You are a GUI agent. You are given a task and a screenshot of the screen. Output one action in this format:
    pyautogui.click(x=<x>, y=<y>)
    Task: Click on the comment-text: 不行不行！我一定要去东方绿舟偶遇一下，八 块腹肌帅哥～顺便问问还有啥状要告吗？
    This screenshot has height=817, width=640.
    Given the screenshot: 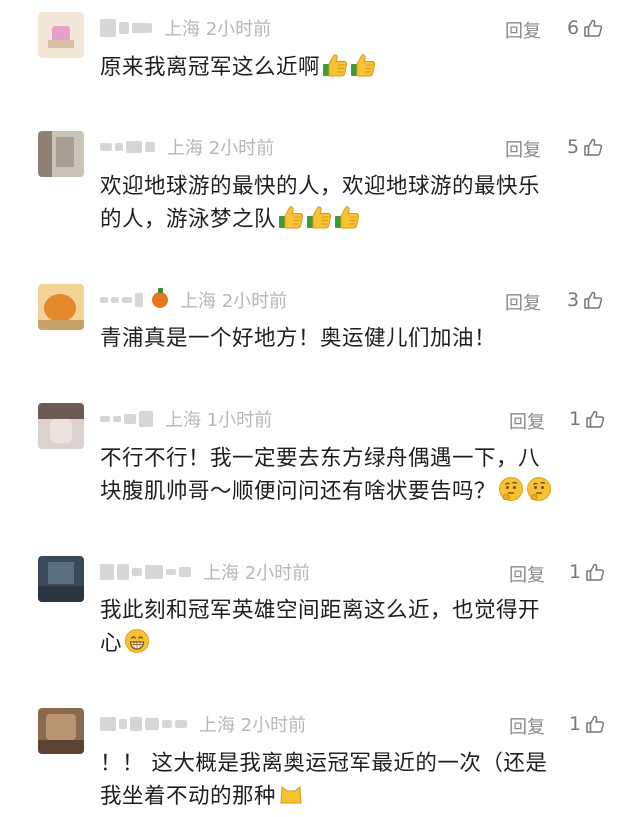 What is the action you would take?
    pyautogui.click(x=350, y=477)
    